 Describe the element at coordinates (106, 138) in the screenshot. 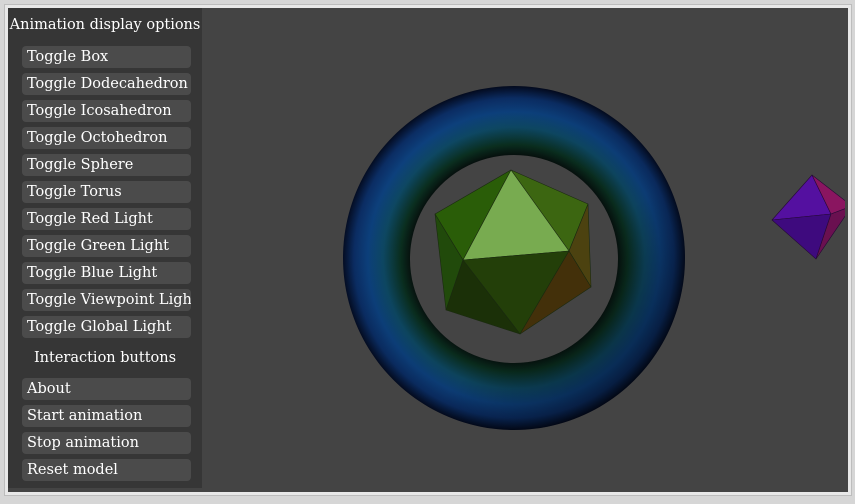

I see `toggle-octohedron-button: Toggle Octohedron` at that location.